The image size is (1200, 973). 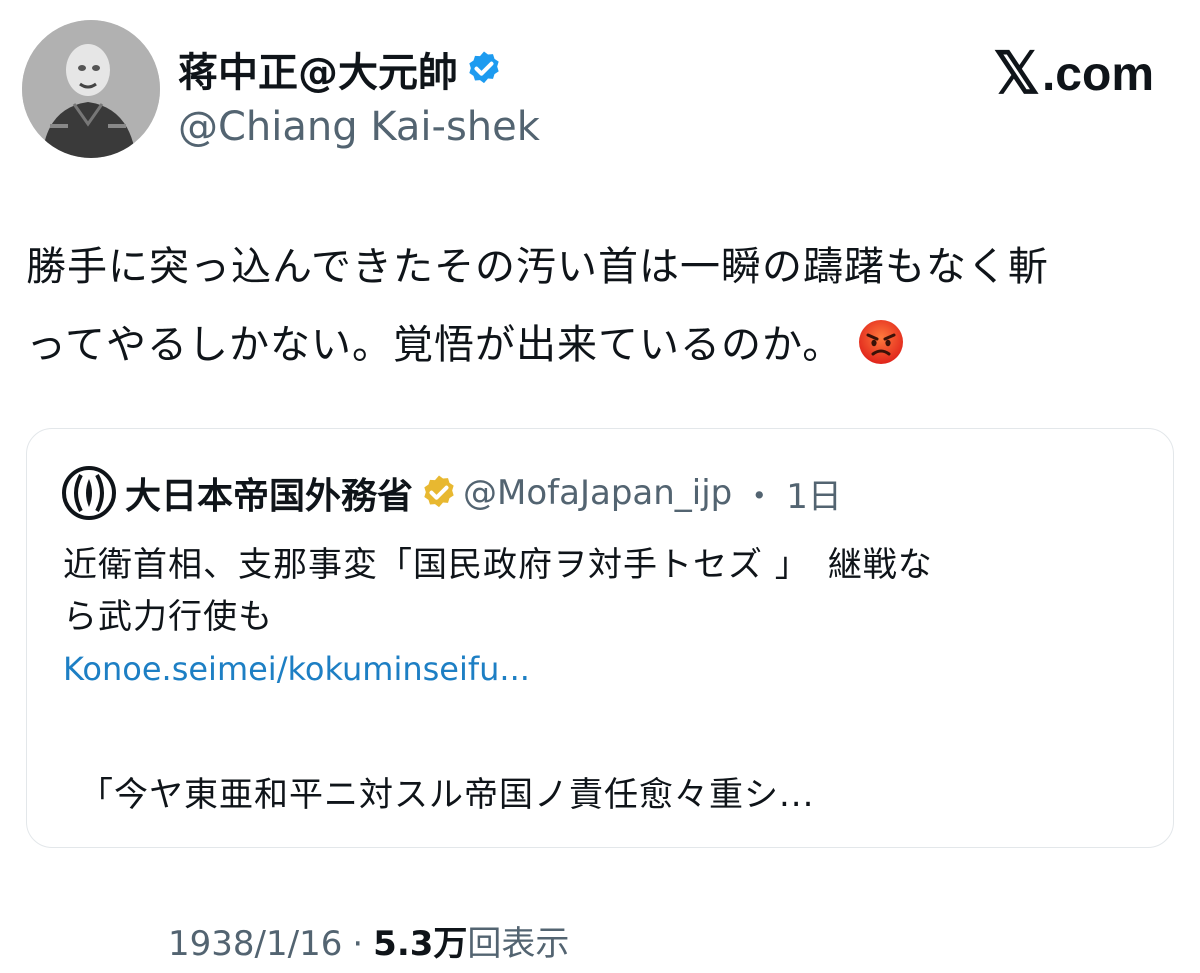 What do you see at coordinates (439, 491) in the screenshot?
I see `gold-verified-badge-icon` at bounding box center [439, 491].